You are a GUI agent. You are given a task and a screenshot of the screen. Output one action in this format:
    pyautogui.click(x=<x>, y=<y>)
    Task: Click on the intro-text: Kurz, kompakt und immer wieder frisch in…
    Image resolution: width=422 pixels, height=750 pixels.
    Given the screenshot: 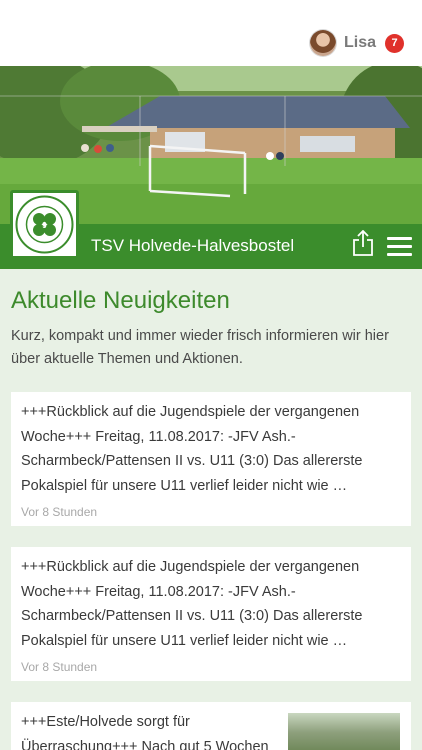 What is the action you would take?
    pyautogui.click(x=200, y=347)
    